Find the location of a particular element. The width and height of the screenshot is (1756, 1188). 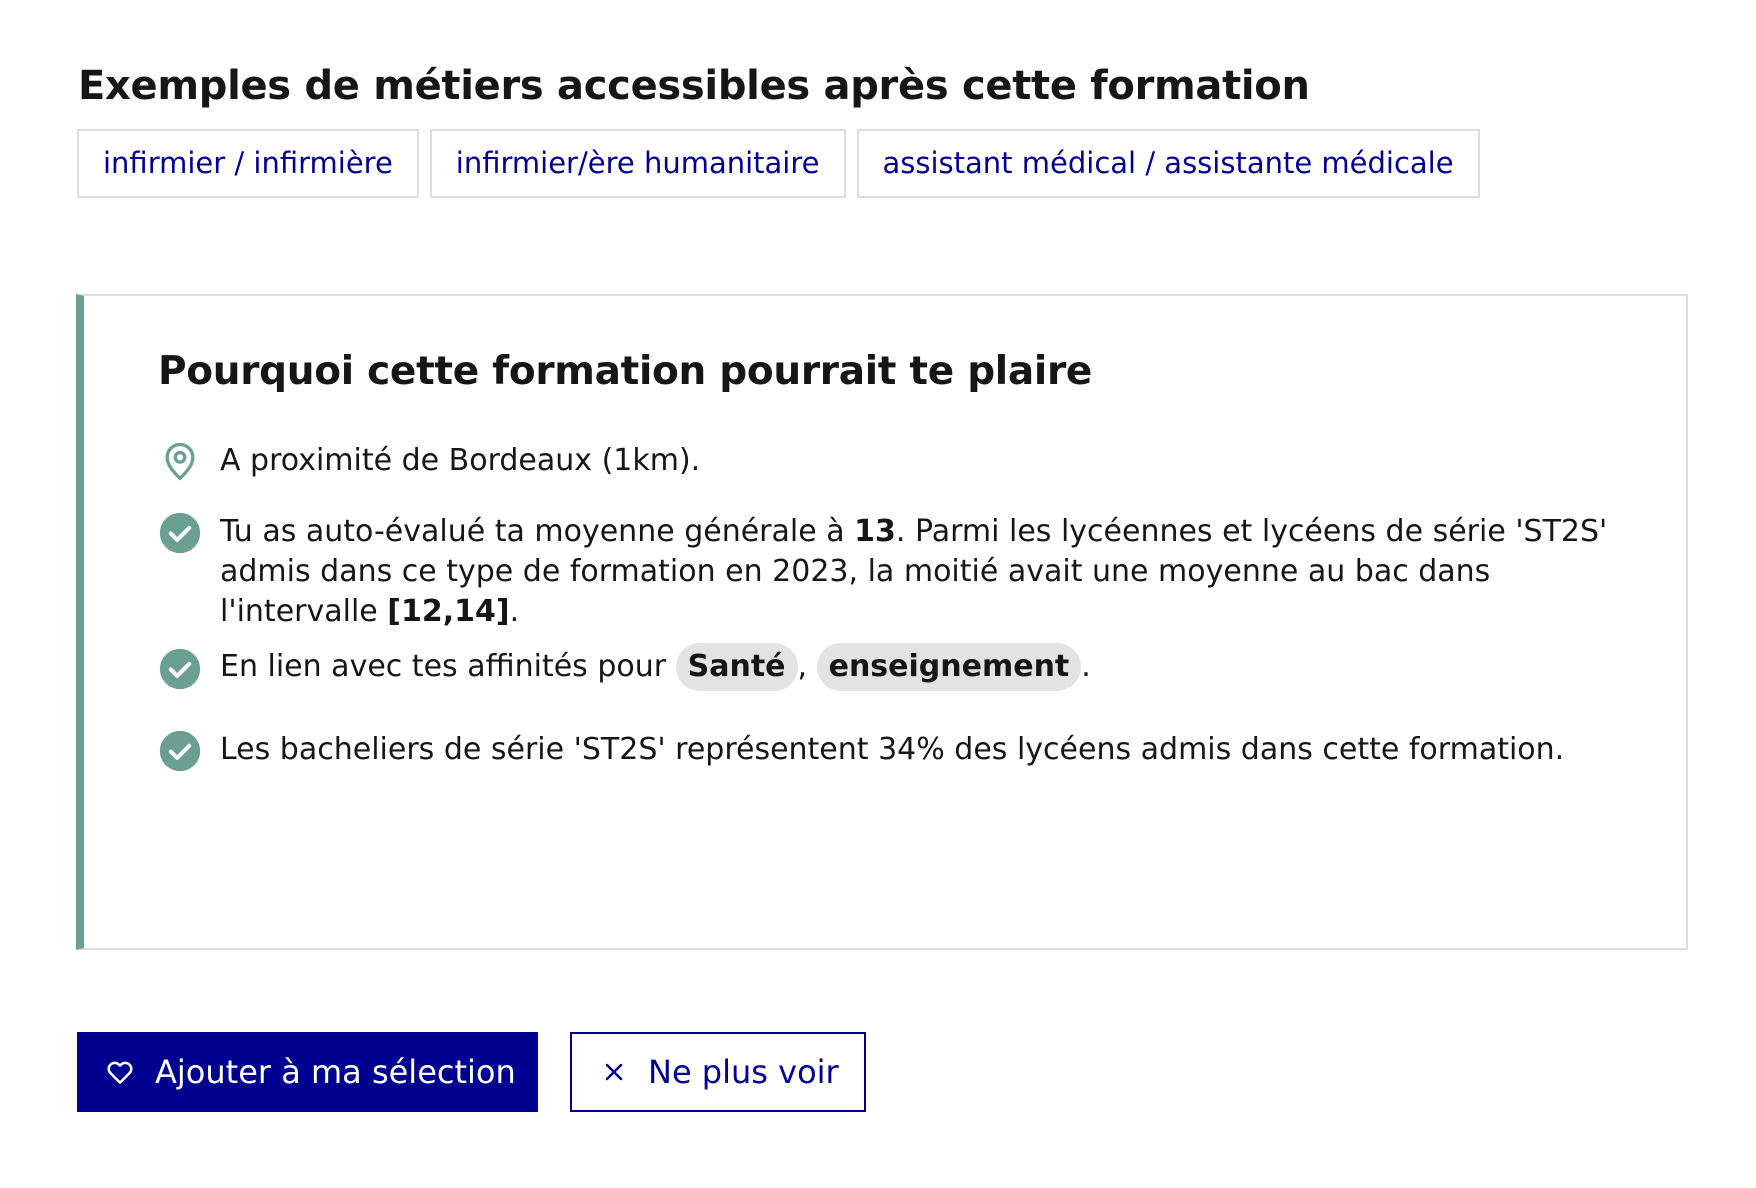

hide-button: Ne plus voir is located at coordinates (718, 1072).